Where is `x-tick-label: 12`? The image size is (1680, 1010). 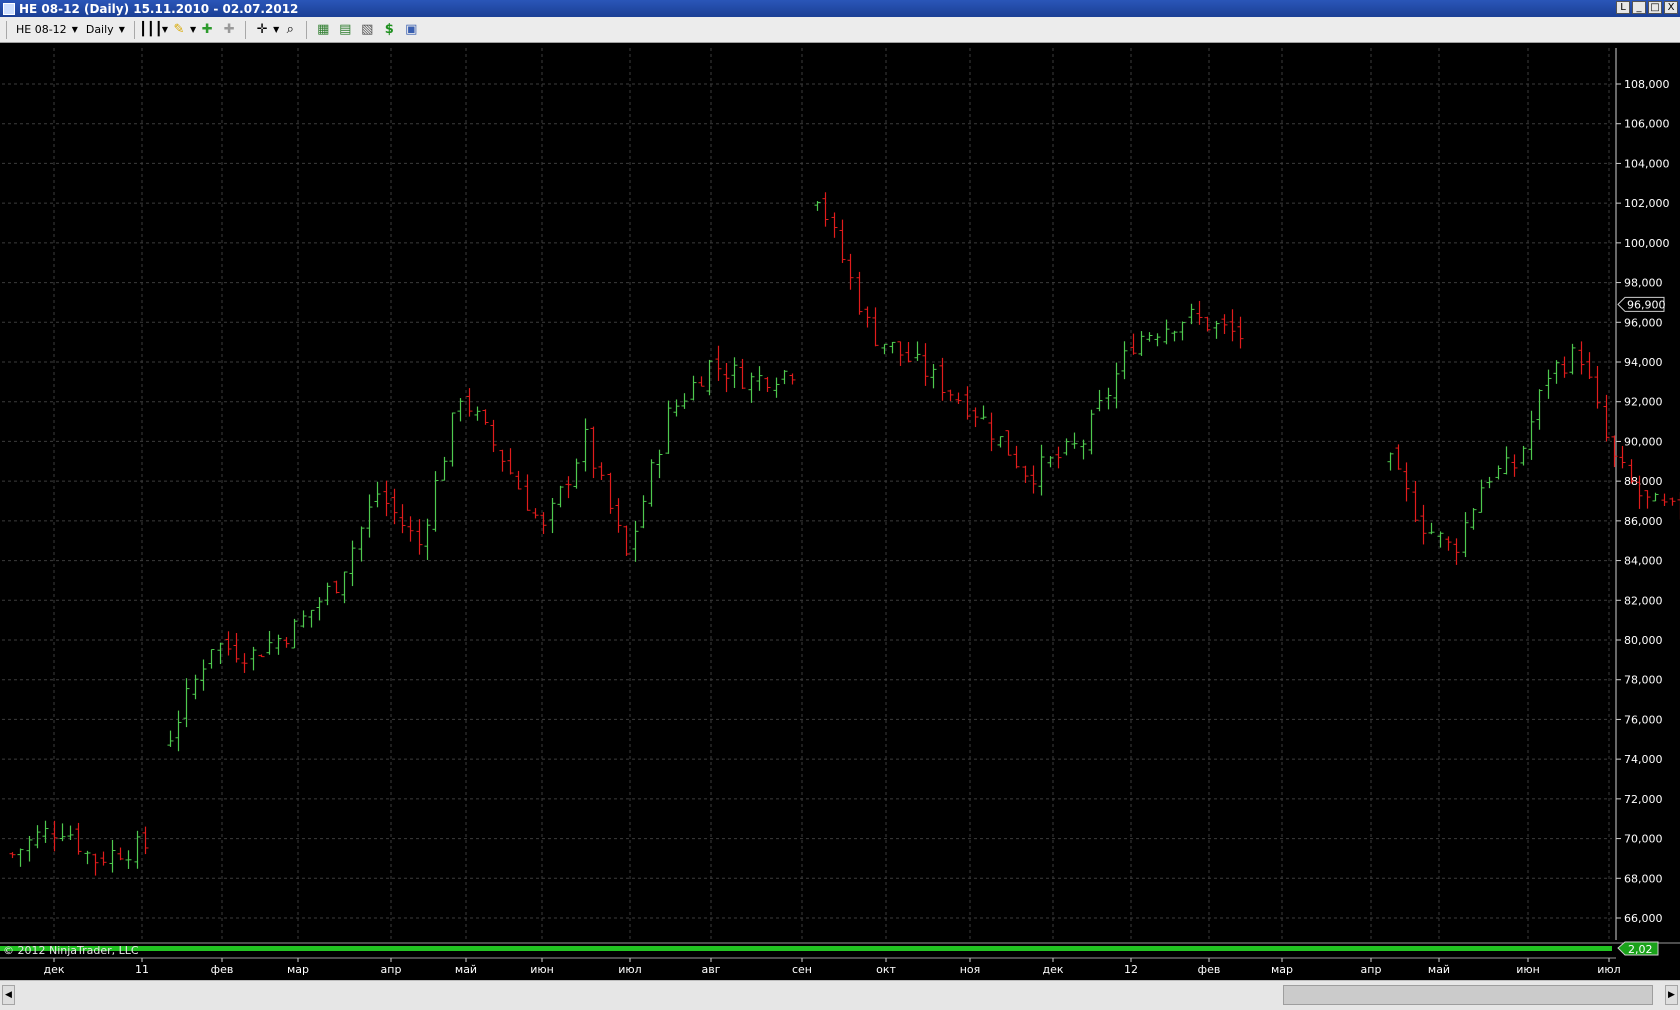
x-tick-label: 12 is located at coordinates (1131, 969).